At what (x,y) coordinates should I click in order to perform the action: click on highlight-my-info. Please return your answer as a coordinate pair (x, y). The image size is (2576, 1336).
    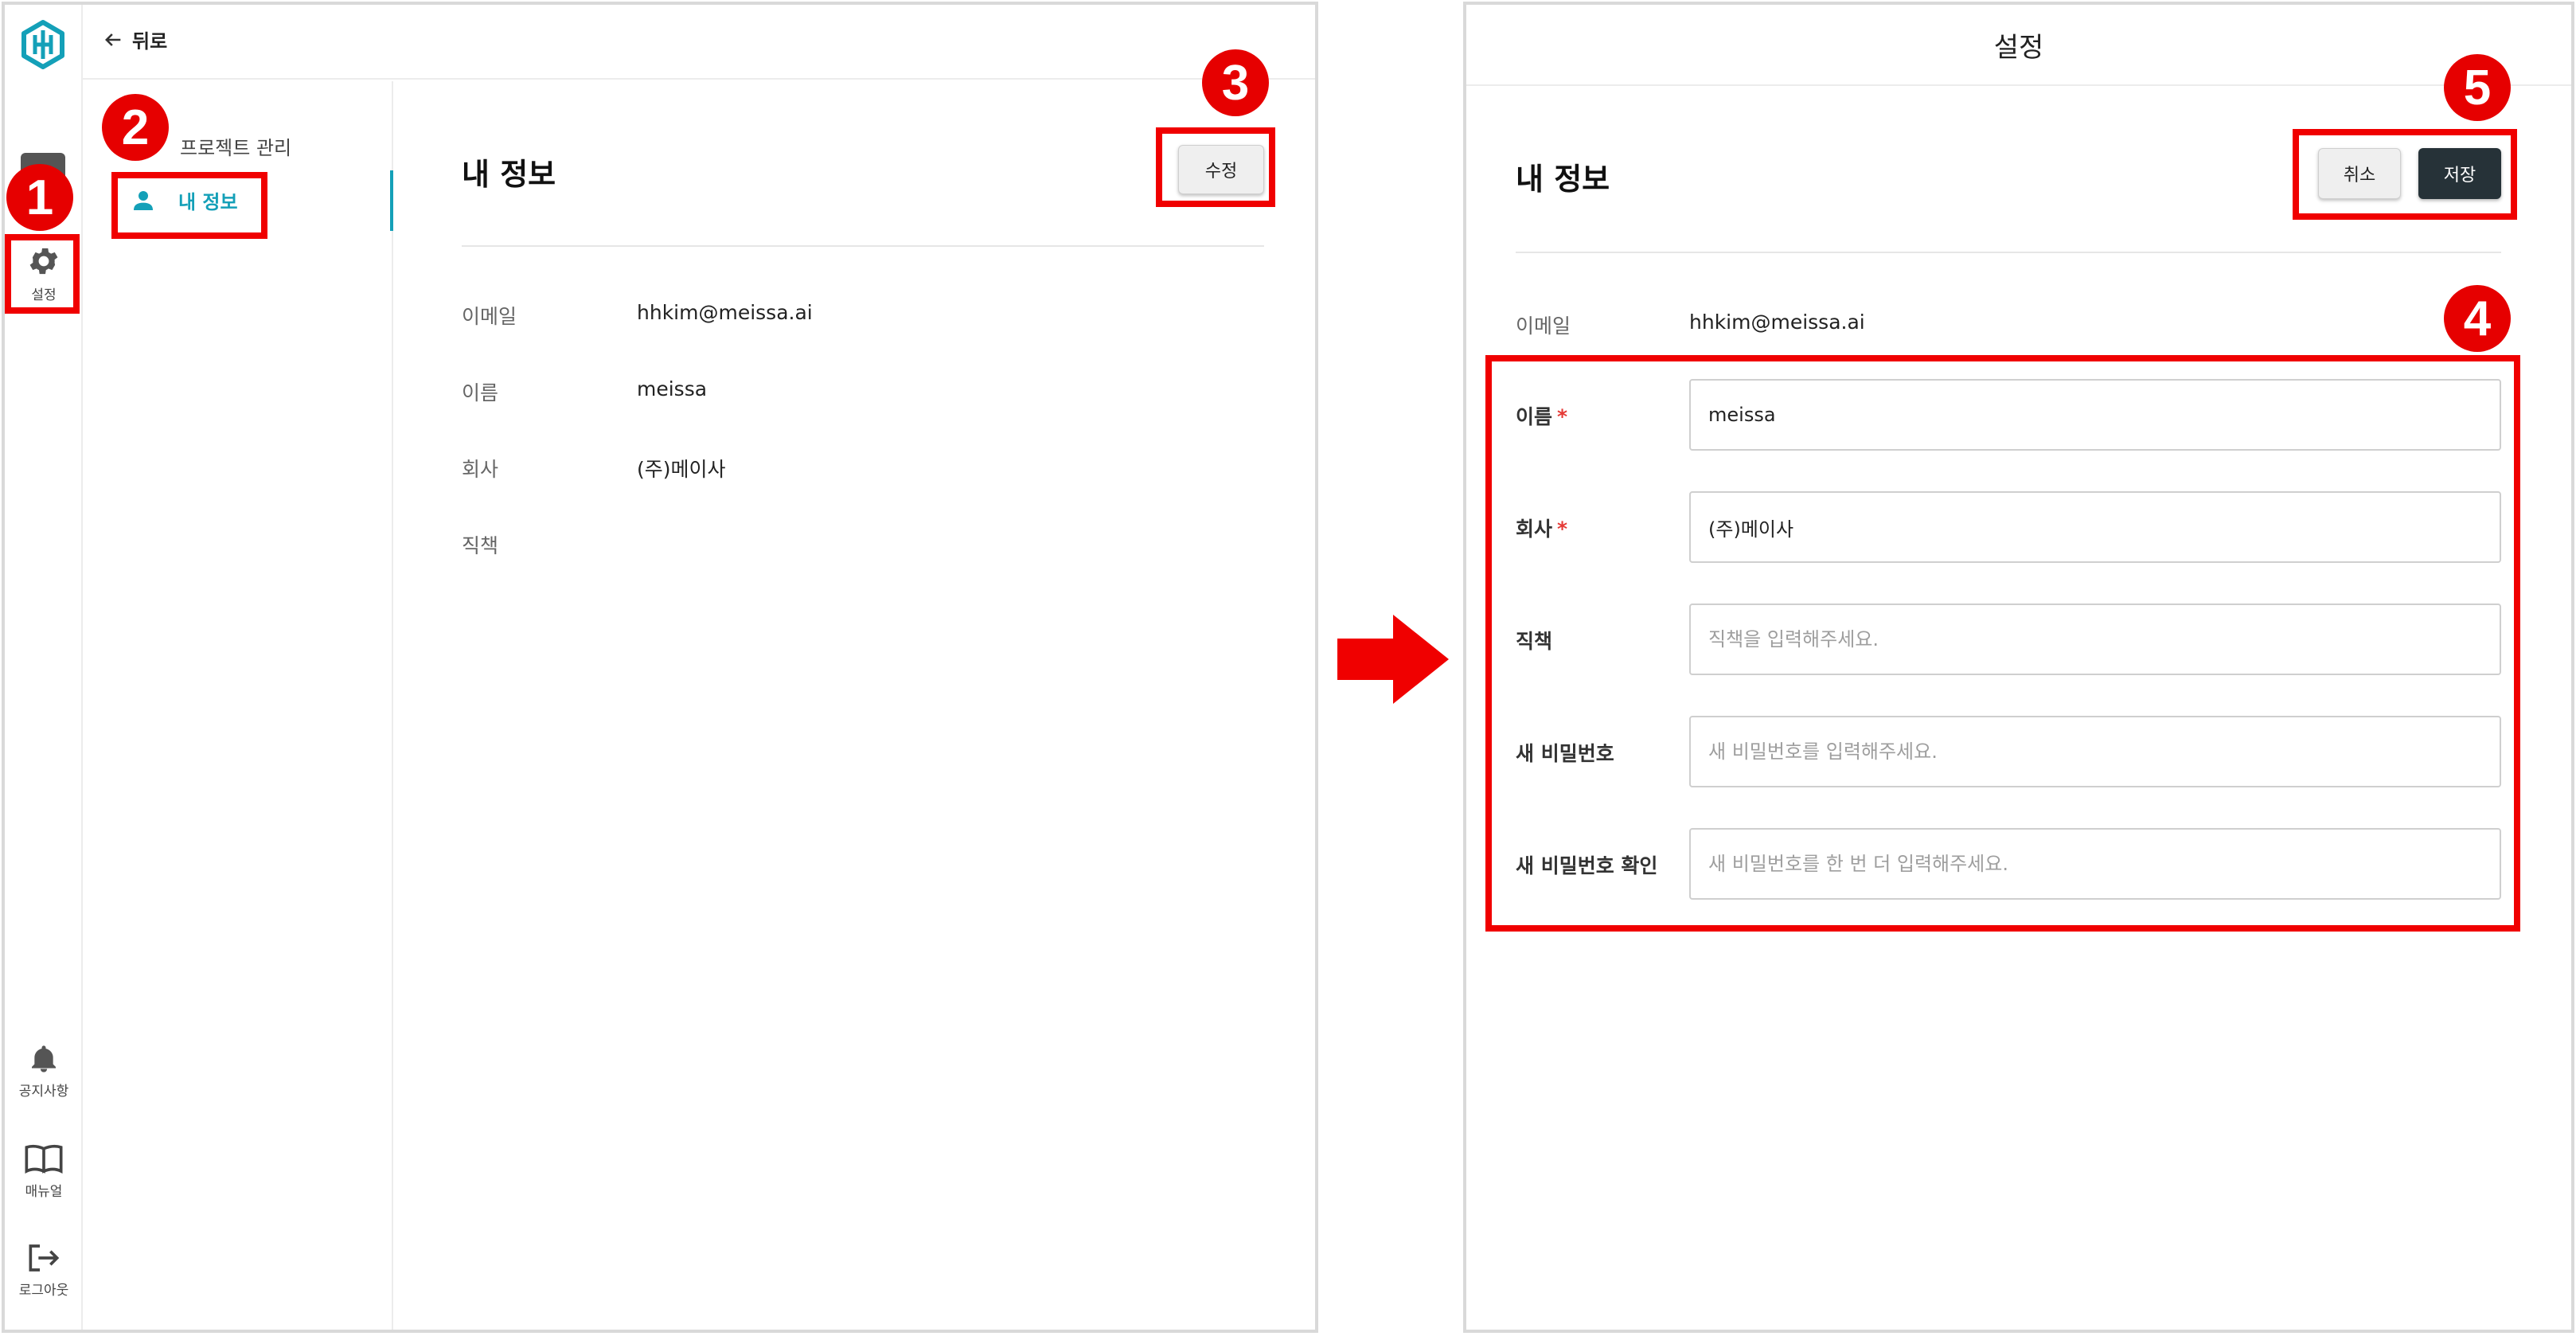
    Looking at the image, I should click on (189, 205).